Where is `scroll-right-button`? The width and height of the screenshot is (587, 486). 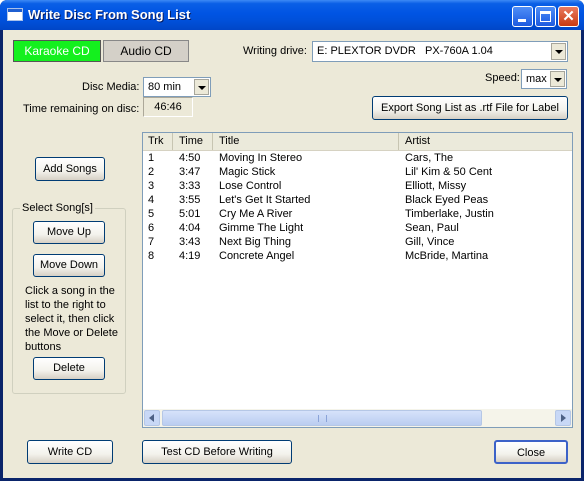
scroll-right-button is located at coordinates (563, 418).